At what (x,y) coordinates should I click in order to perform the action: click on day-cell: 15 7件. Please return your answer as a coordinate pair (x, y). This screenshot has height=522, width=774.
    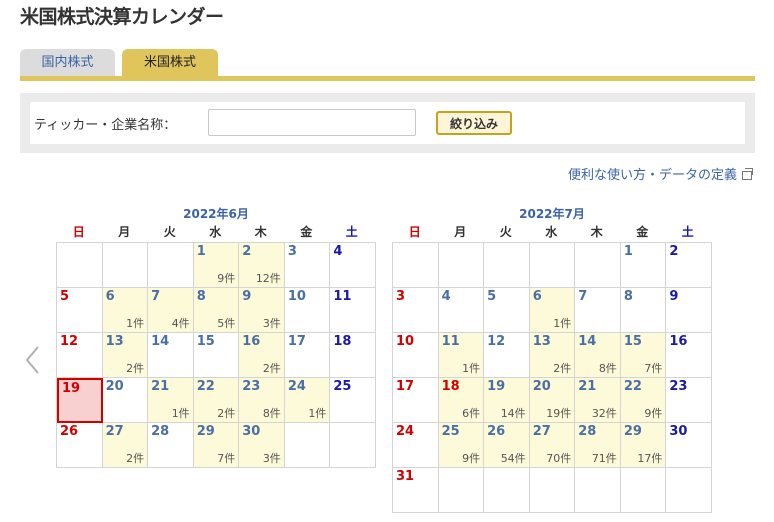
    Looking at the image, I should click on (643, 355).